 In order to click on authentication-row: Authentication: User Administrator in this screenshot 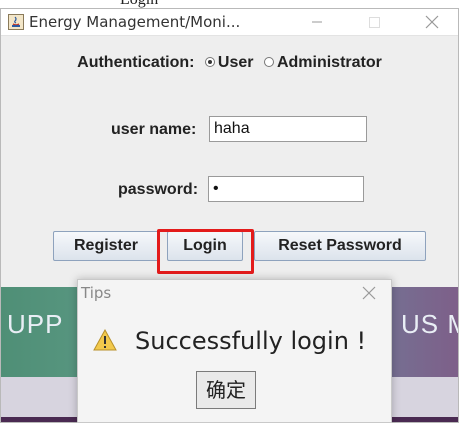, I will do `click(229, 63)`.